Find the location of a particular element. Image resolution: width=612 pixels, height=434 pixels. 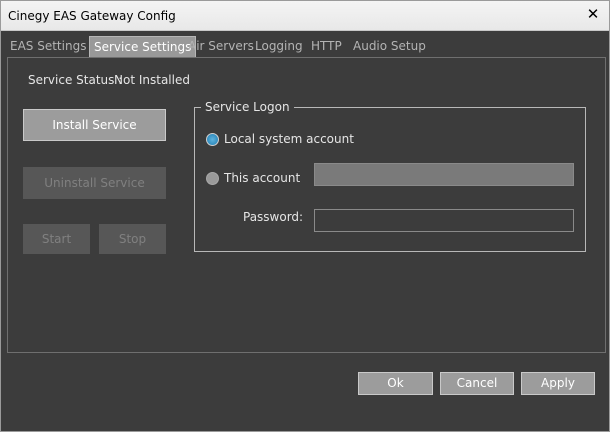

this-account-label: This account is located at coordinates (262, 178).